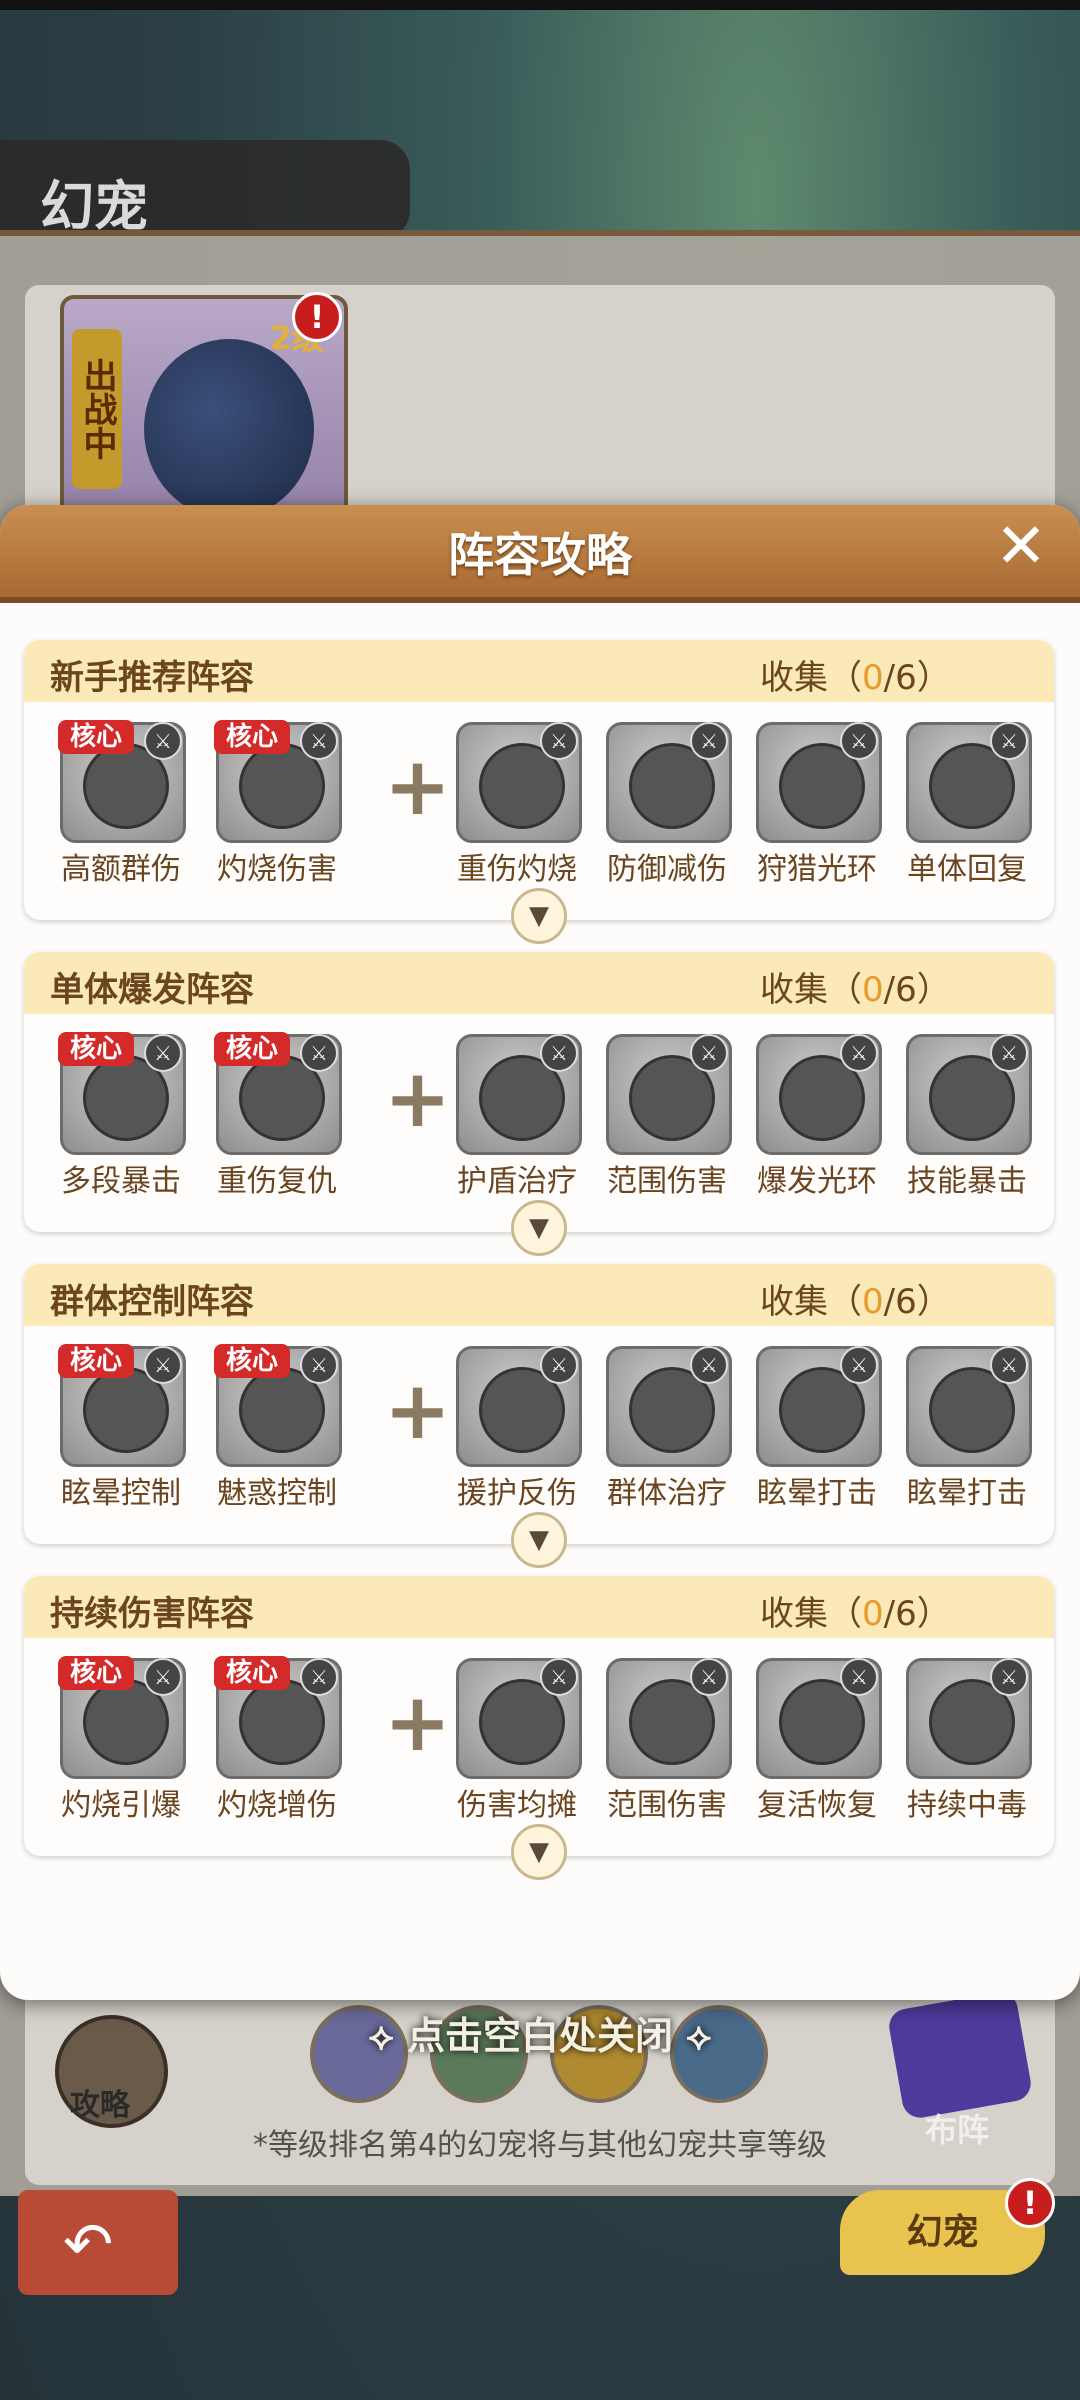 The image size is (1080, 2400). What do you see at coordinates (667, 804) in the screenshot?
I see `pet-slot: ⚔ 防御减伤` at bounding box center [667, 804].